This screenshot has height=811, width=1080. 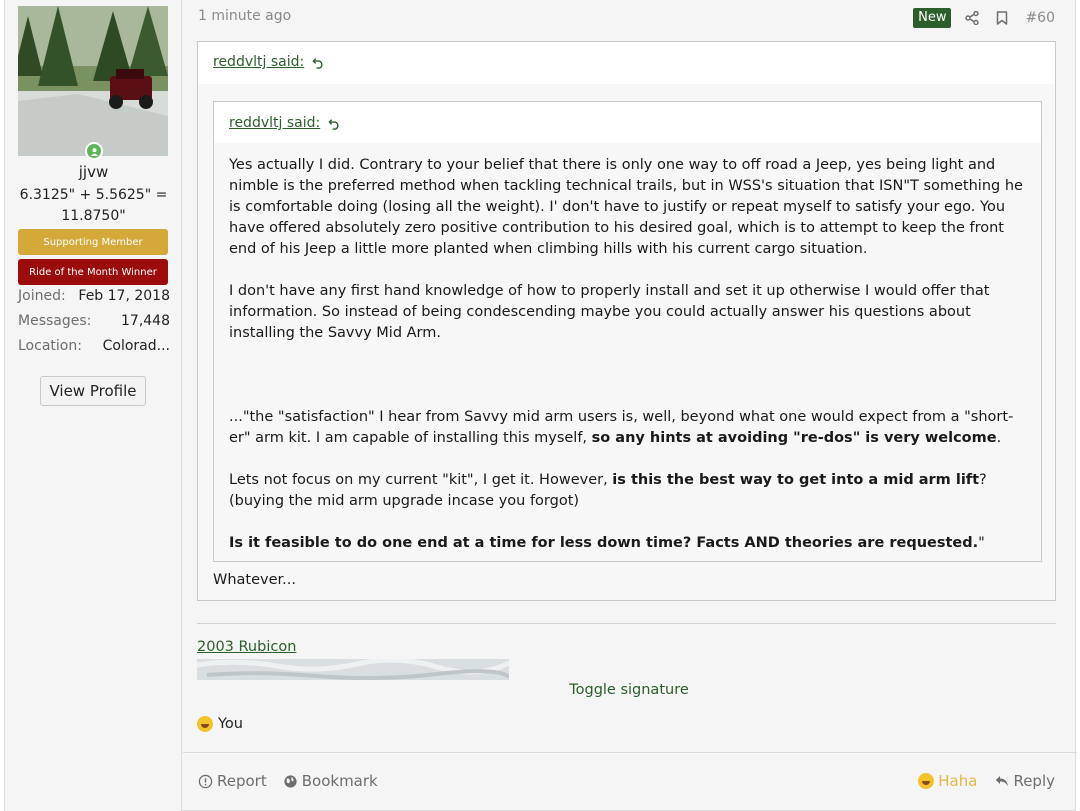 I want to click on stat-label: Messages:, so click(x=55, y=321).